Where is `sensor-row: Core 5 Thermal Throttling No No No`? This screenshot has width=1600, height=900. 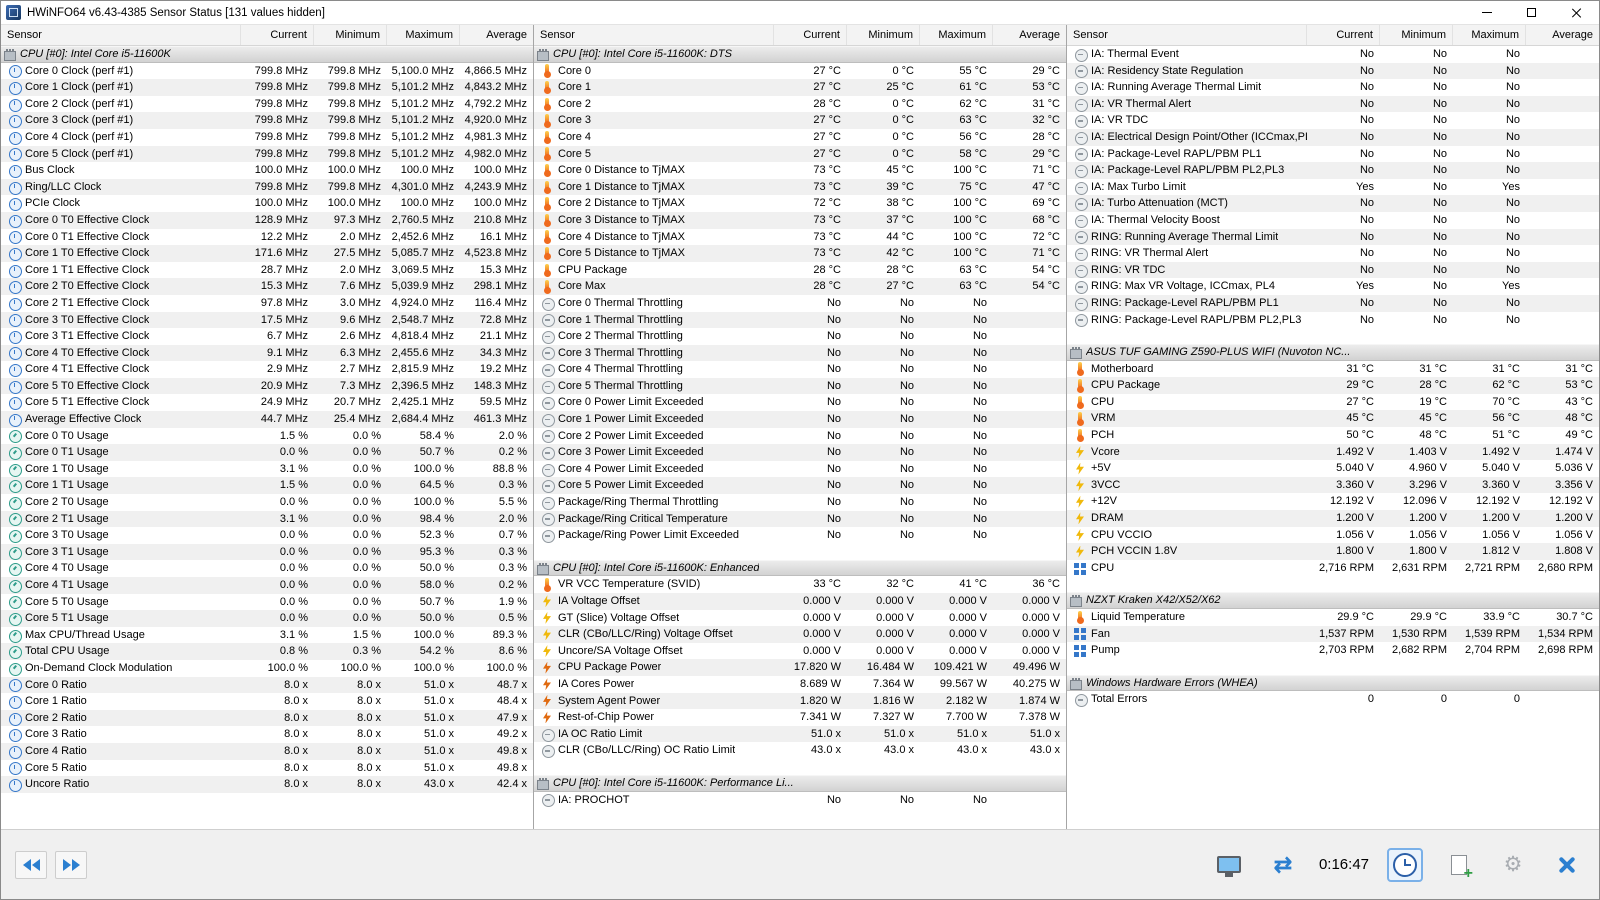 sensor-row: Core 5 Thermal Throttling No No No is located at coordinates (800, 386).